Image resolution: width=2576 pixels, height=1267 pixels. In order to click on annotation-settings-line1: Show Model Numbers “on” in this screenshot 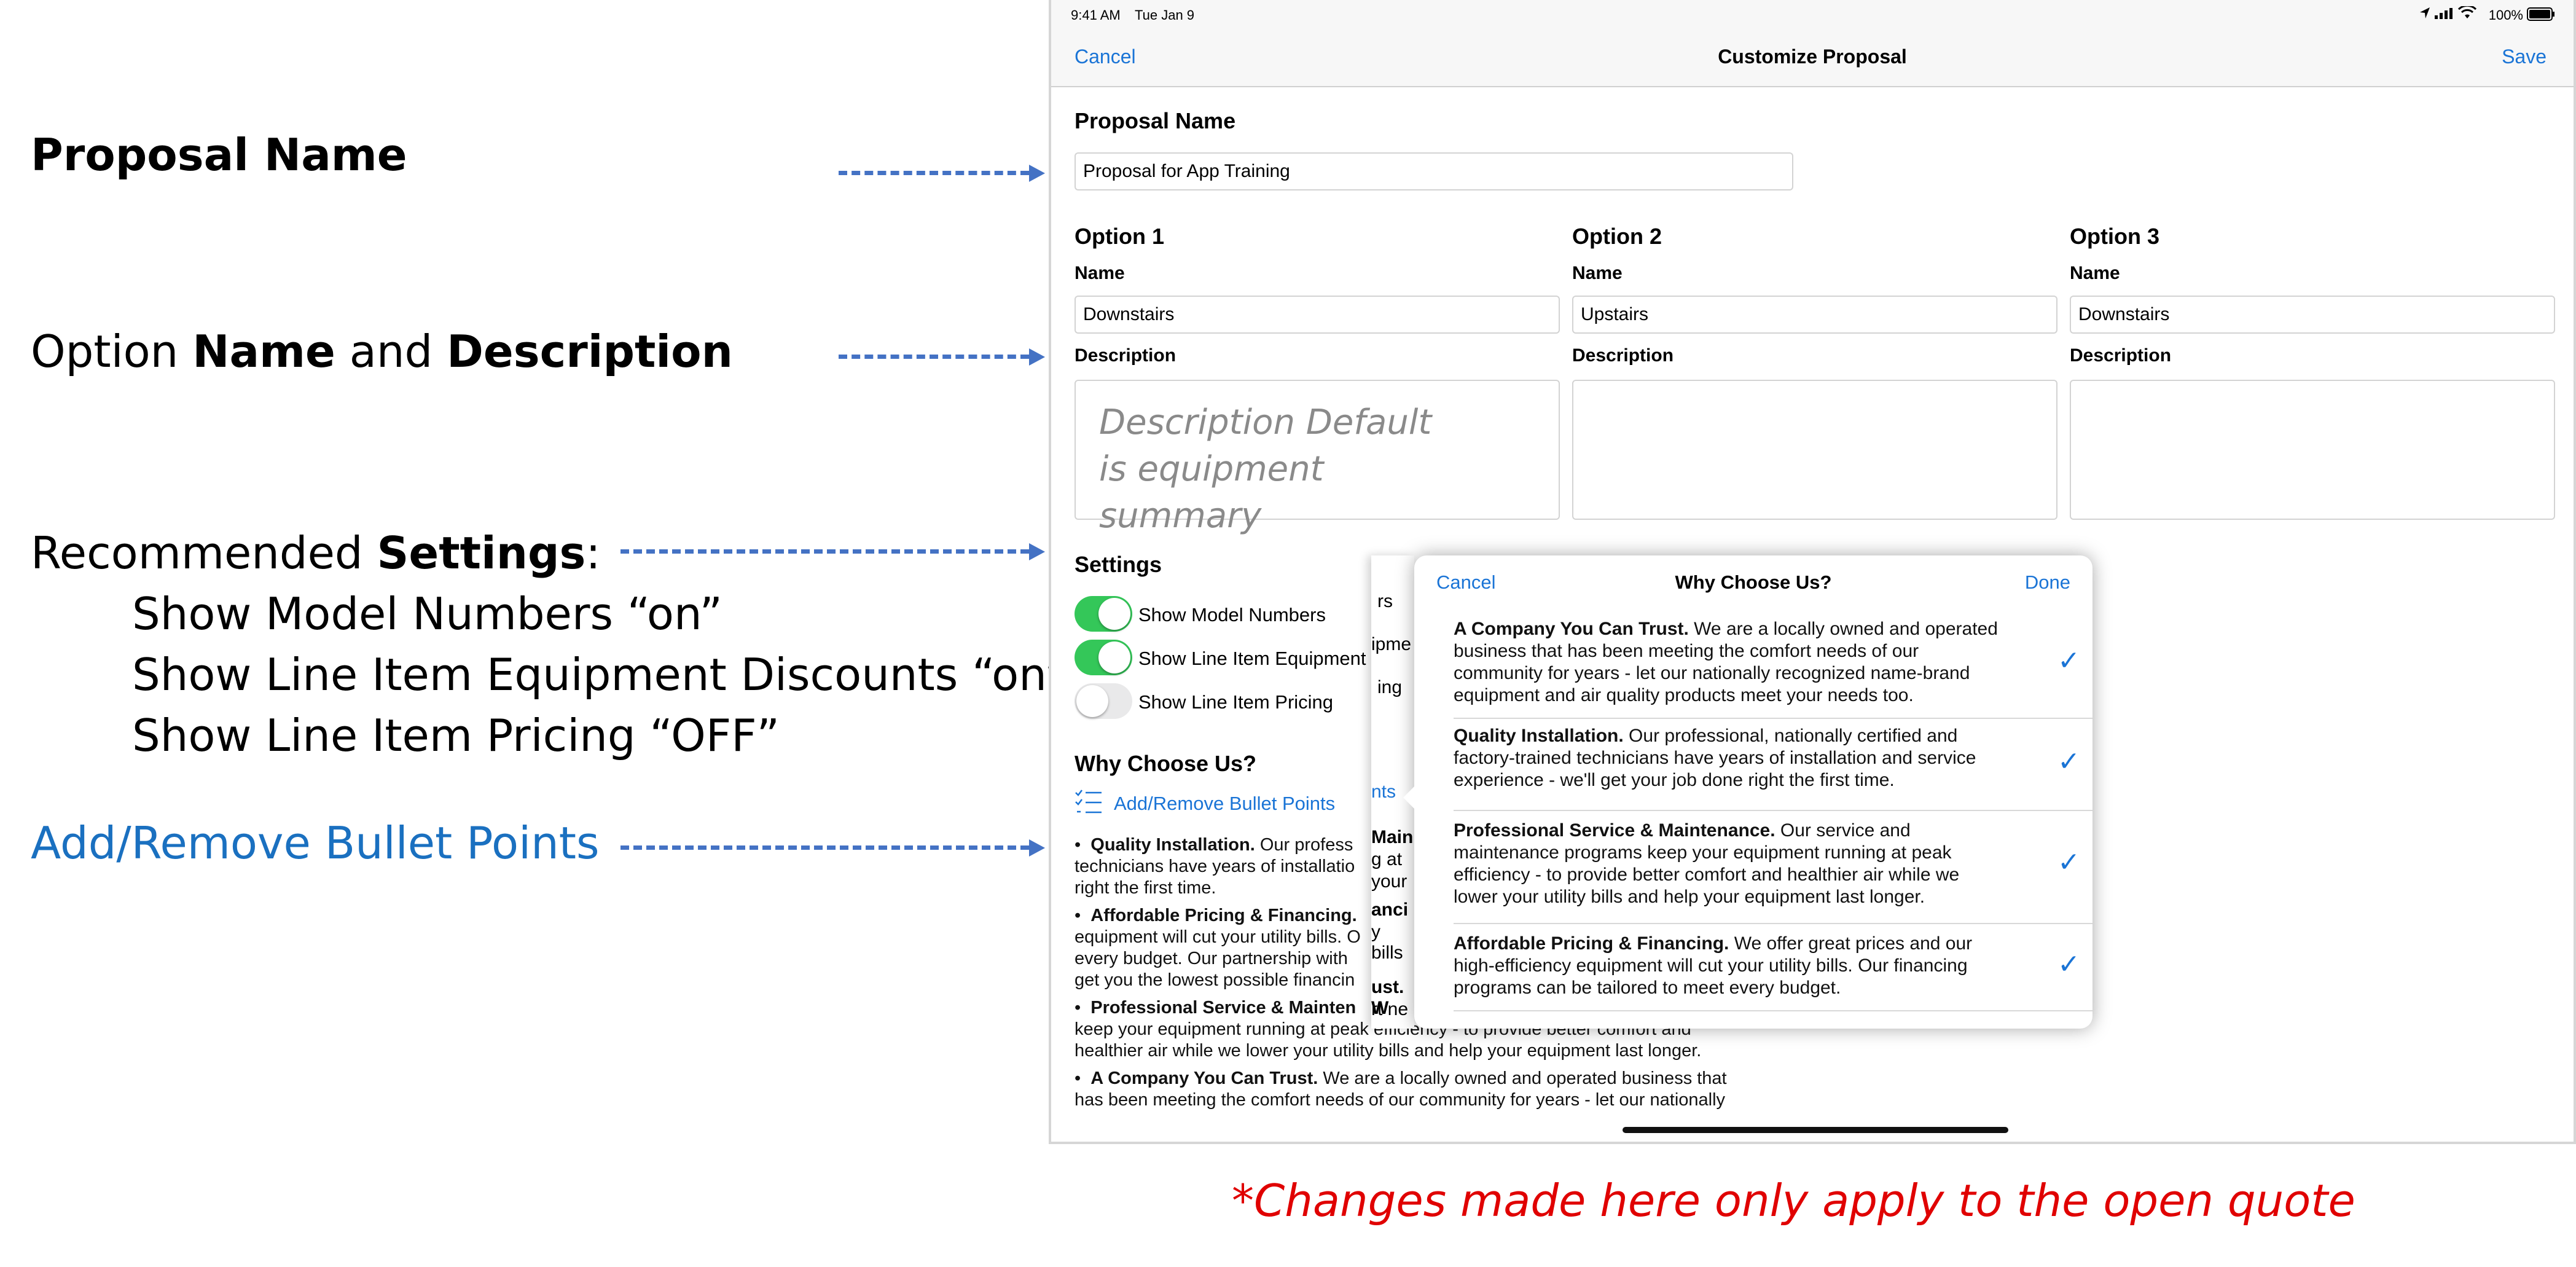, I will do `click(427, 614)`.